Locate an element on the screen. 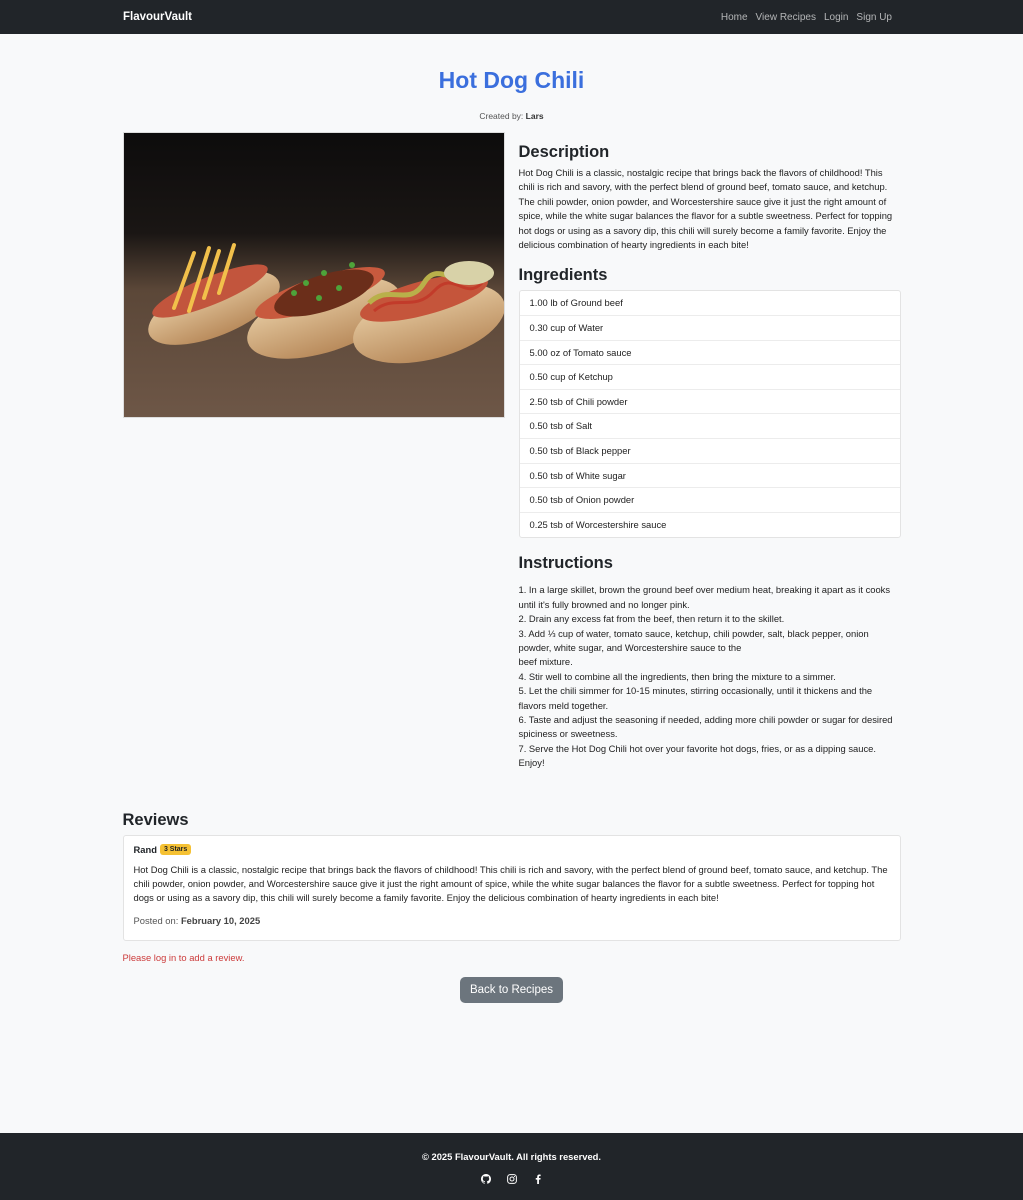  recipe-image is located at coordinates (313, 275).